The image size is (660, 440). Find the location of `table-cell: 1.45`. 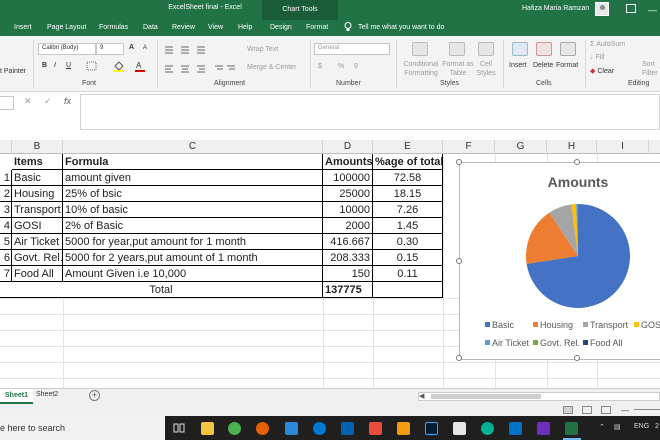

table-cell: 1.45 is located at coordinates (408, 226).